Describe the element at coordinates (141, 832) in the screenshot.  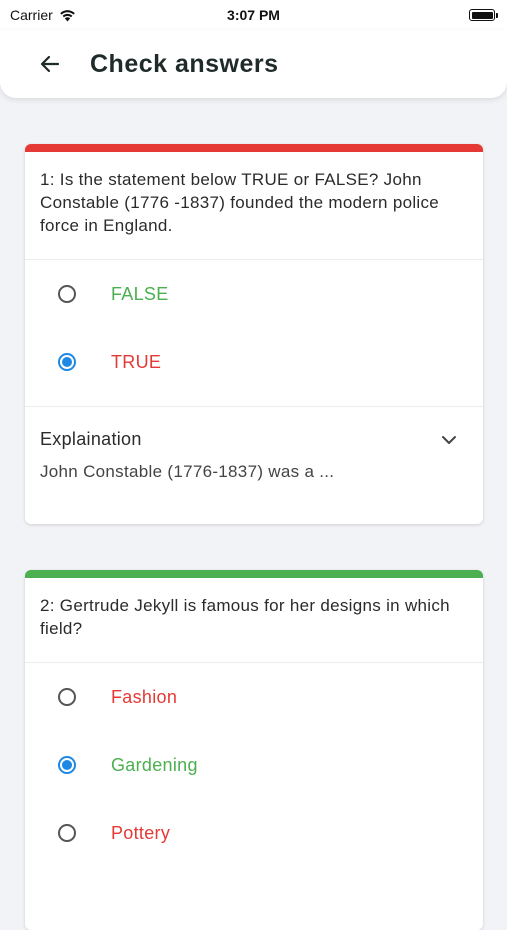
I see `option-label: Pottery` at that location.